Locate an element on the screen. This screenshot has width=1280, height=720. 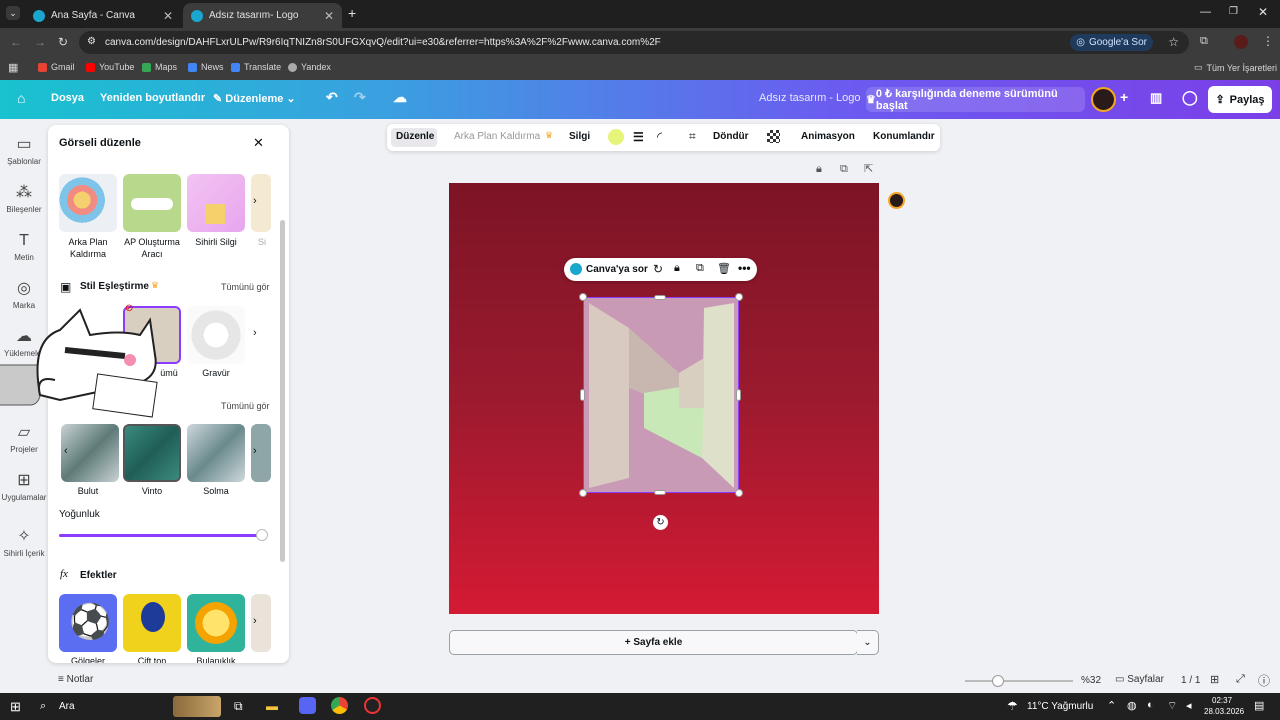
tab-home: Ana Sayfa - Canva ✕ is located at coordinates (103, 15).